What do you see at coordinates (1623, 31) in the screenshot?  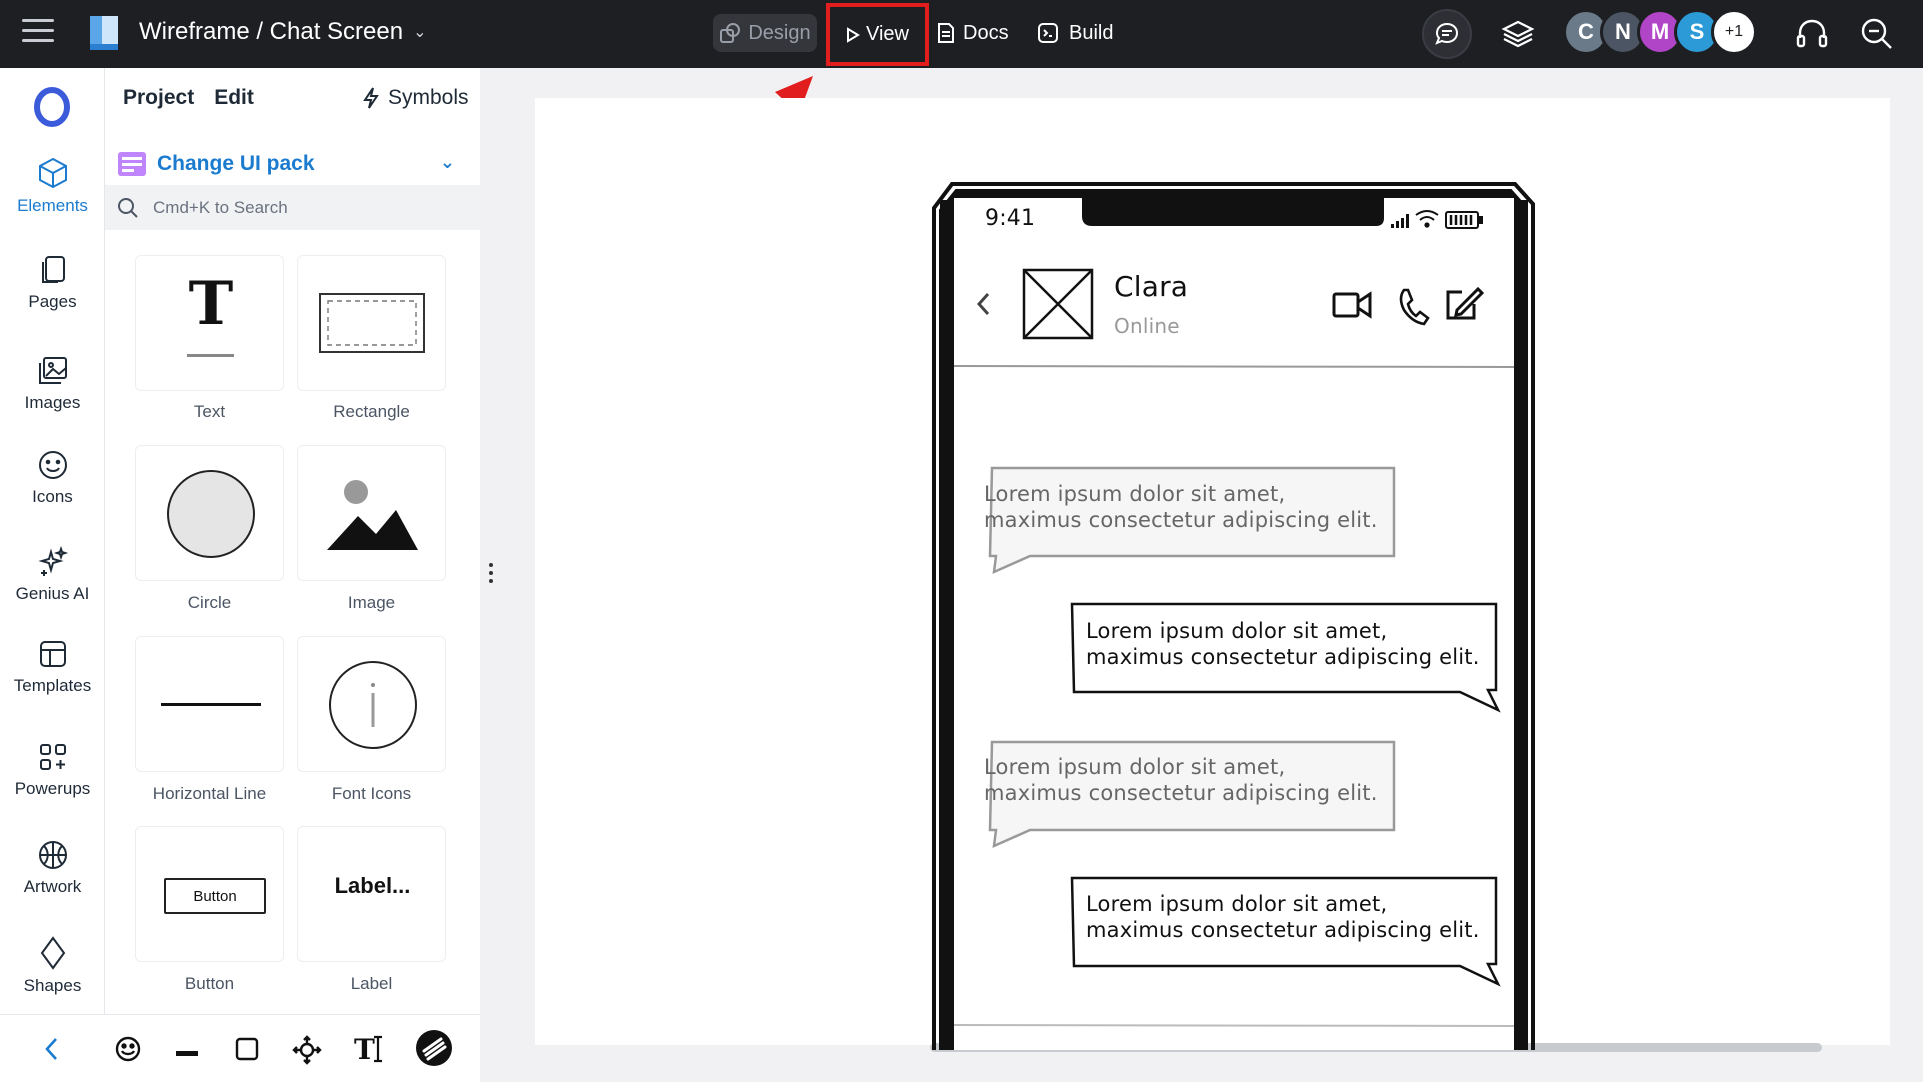 I see `avatar-initial: N` at bounding box center [1623, 31].